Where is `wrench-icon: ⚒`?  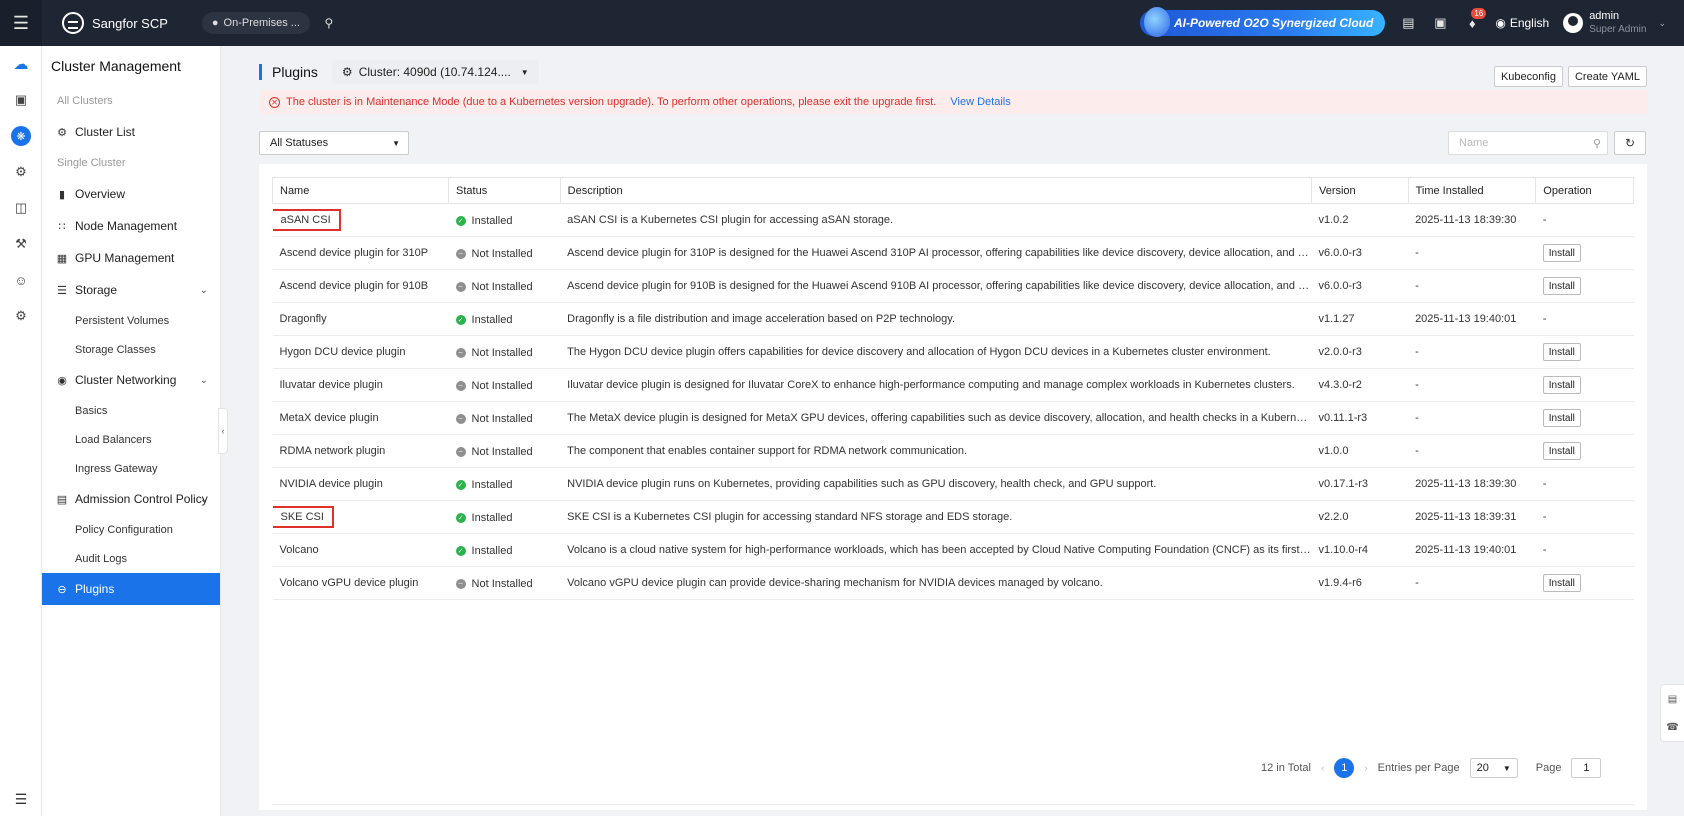
wrench-icon: ⚒ is located at coordinates (21, 244).